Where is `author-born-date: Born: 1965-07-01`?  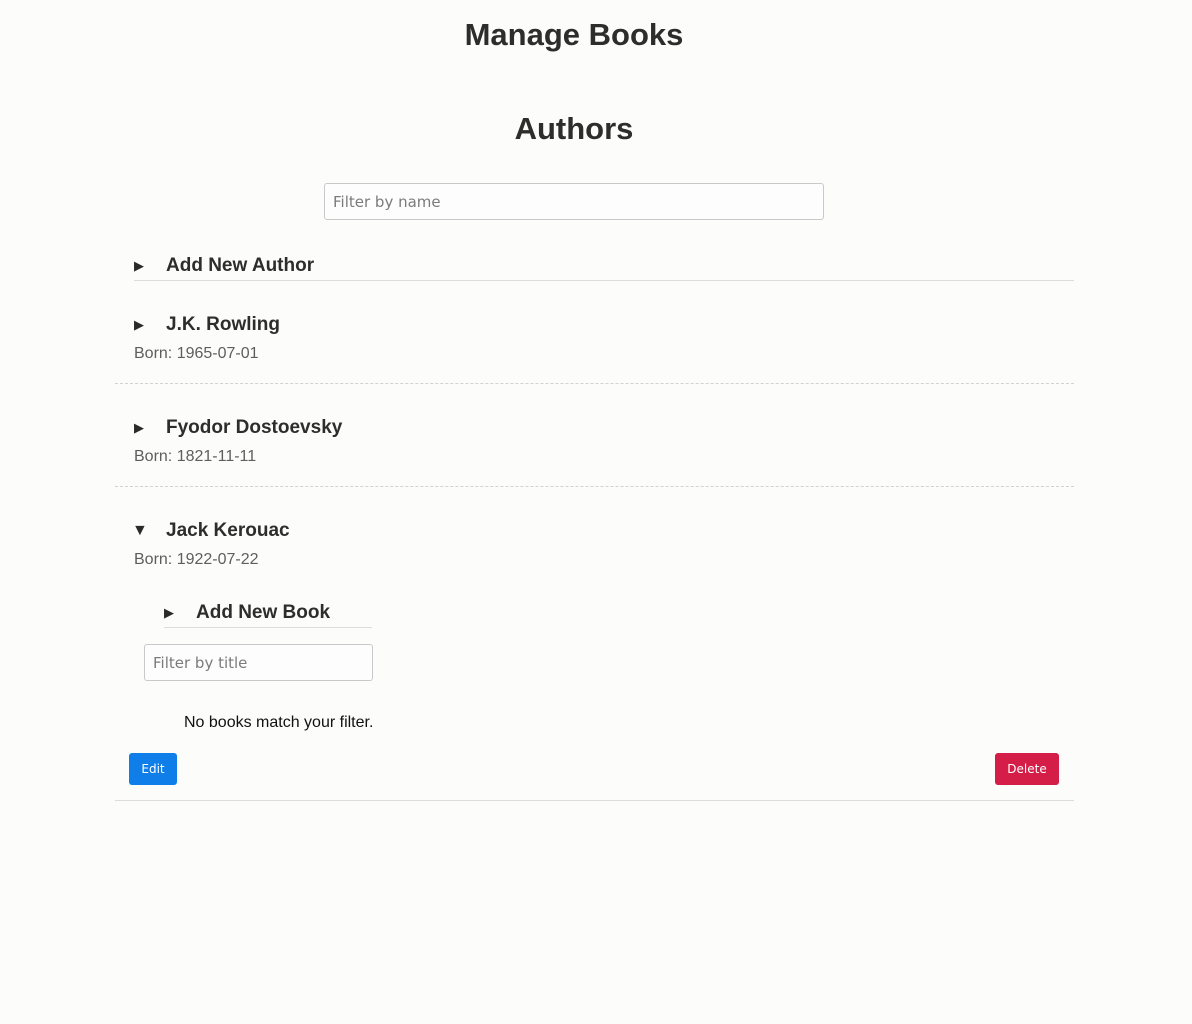
author-born-date: Born: 1965-07-01 is located at coordinates (196, 353).